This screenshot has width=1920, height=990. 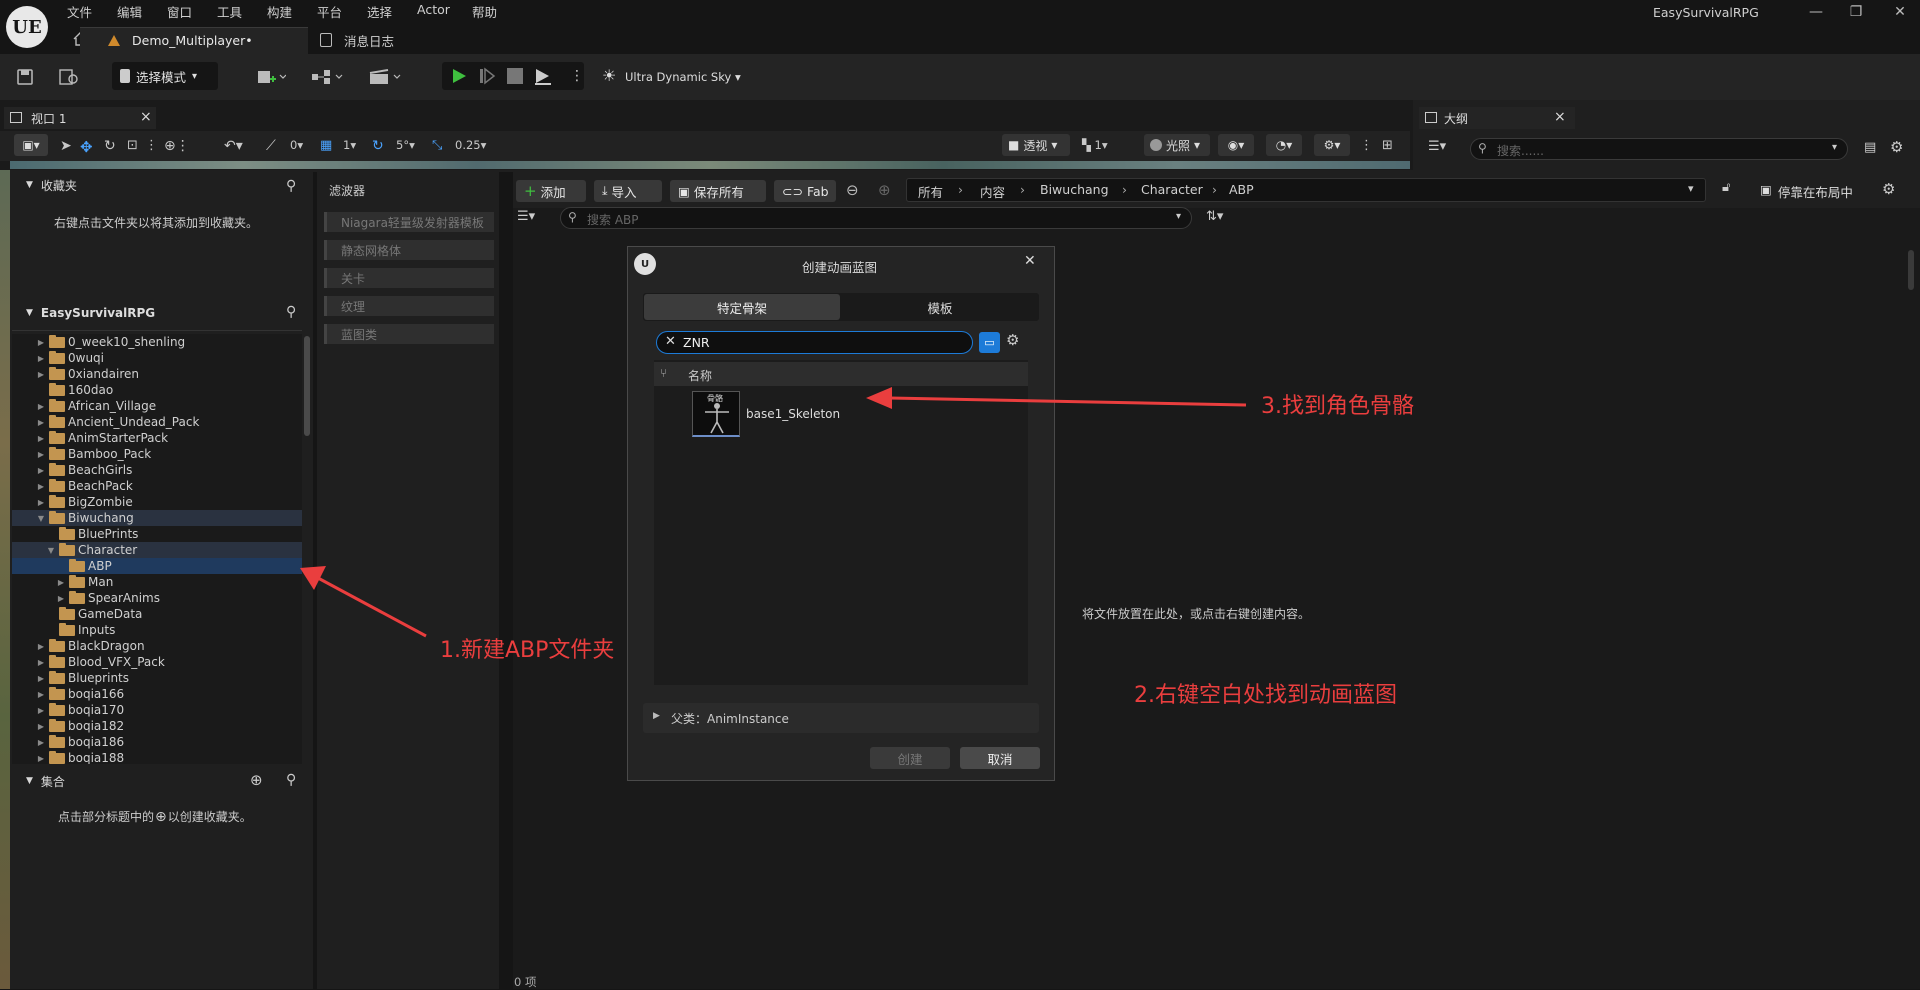 I want to click on parent-class-row: ▶ 父类：AnimInstance, so click(x=841, y=718).